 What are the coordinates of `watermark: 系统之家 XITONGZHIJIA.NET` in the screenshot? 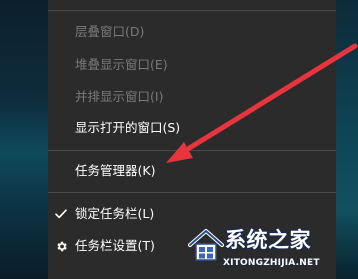 It's located at (267, 249).